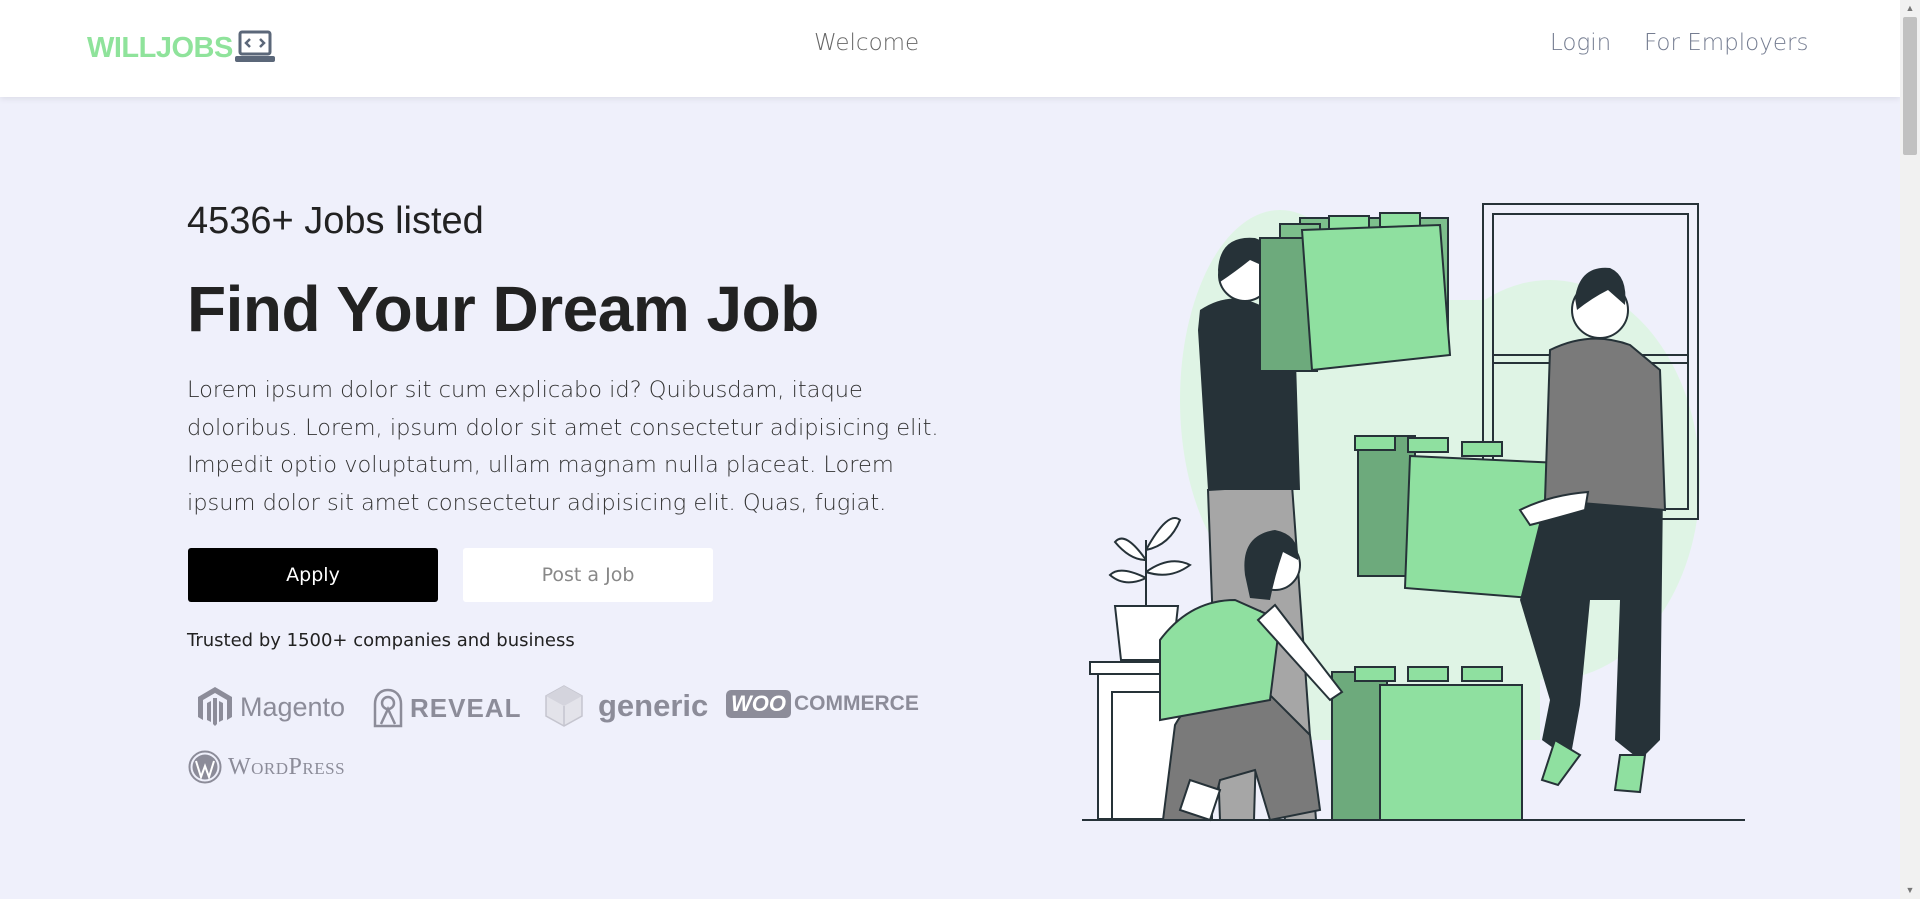 The width and height of the screenshot is (1920, 899). Describe the element at coordinates (215, 706) in the screenshot. I see `magento-icon` at that location.